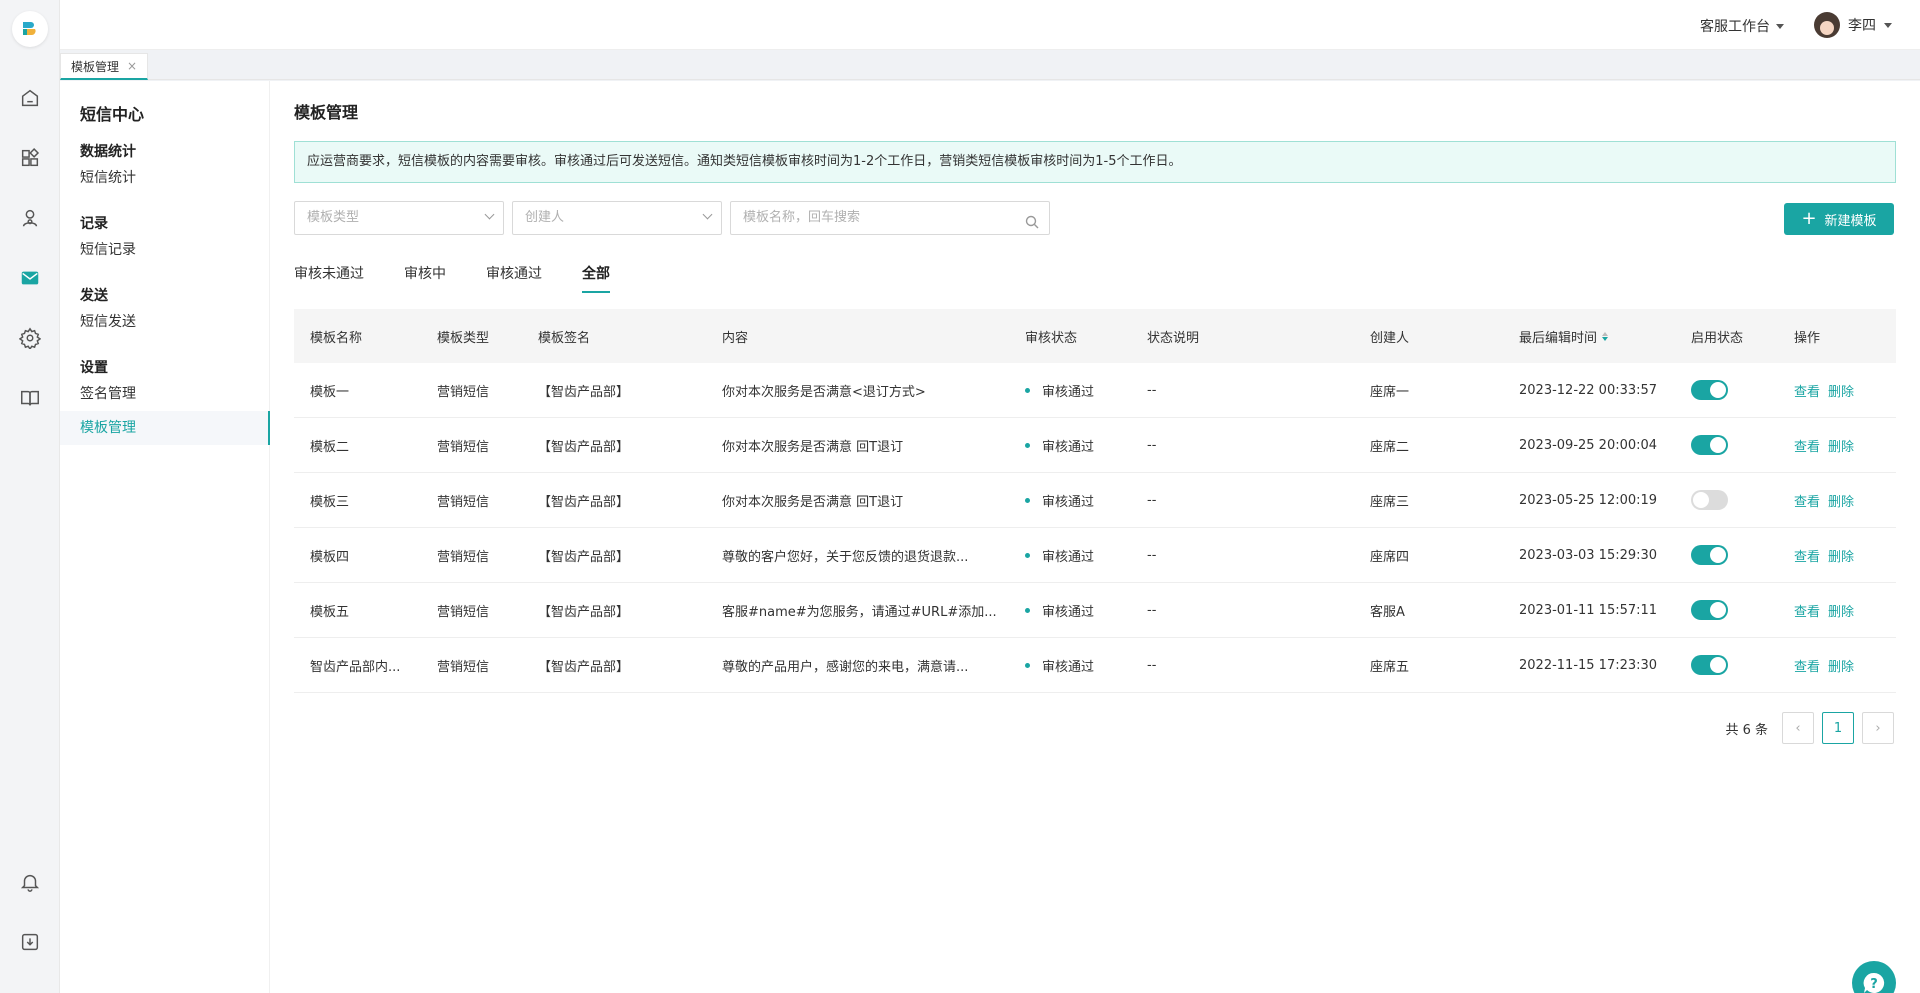 The image size is (1920, 993). I want to click on page-tab-template-management: 模板管理 ×, so click(104, 66).